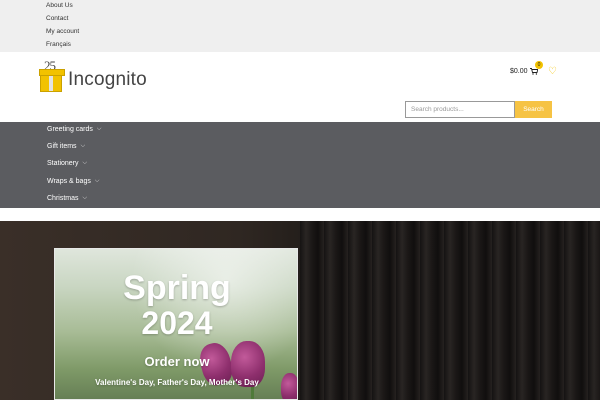 This screenshot has width=600, height=400. What do you see at coordinates (58, 45) in the screenshot?
I see `language-link: Français` at bounding box center [58, 45].